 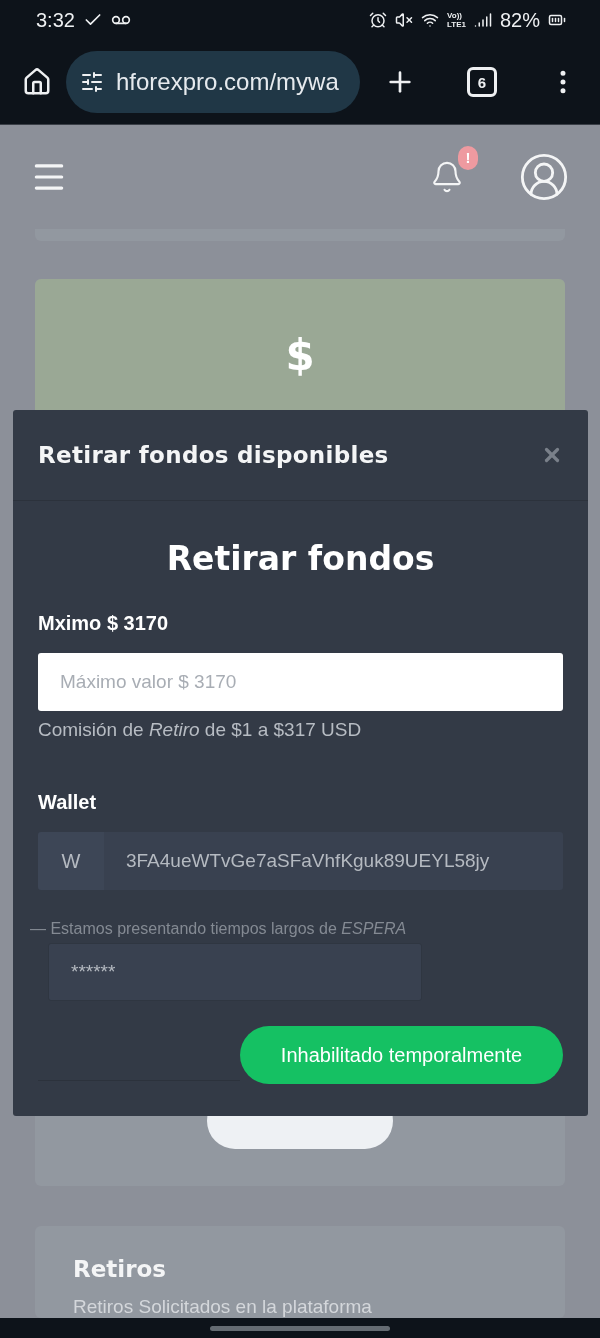 What do you see at coordinates (71, 861) in the screenshot?
I see `wallet-prefix: W` at bounding box center [71, 861].